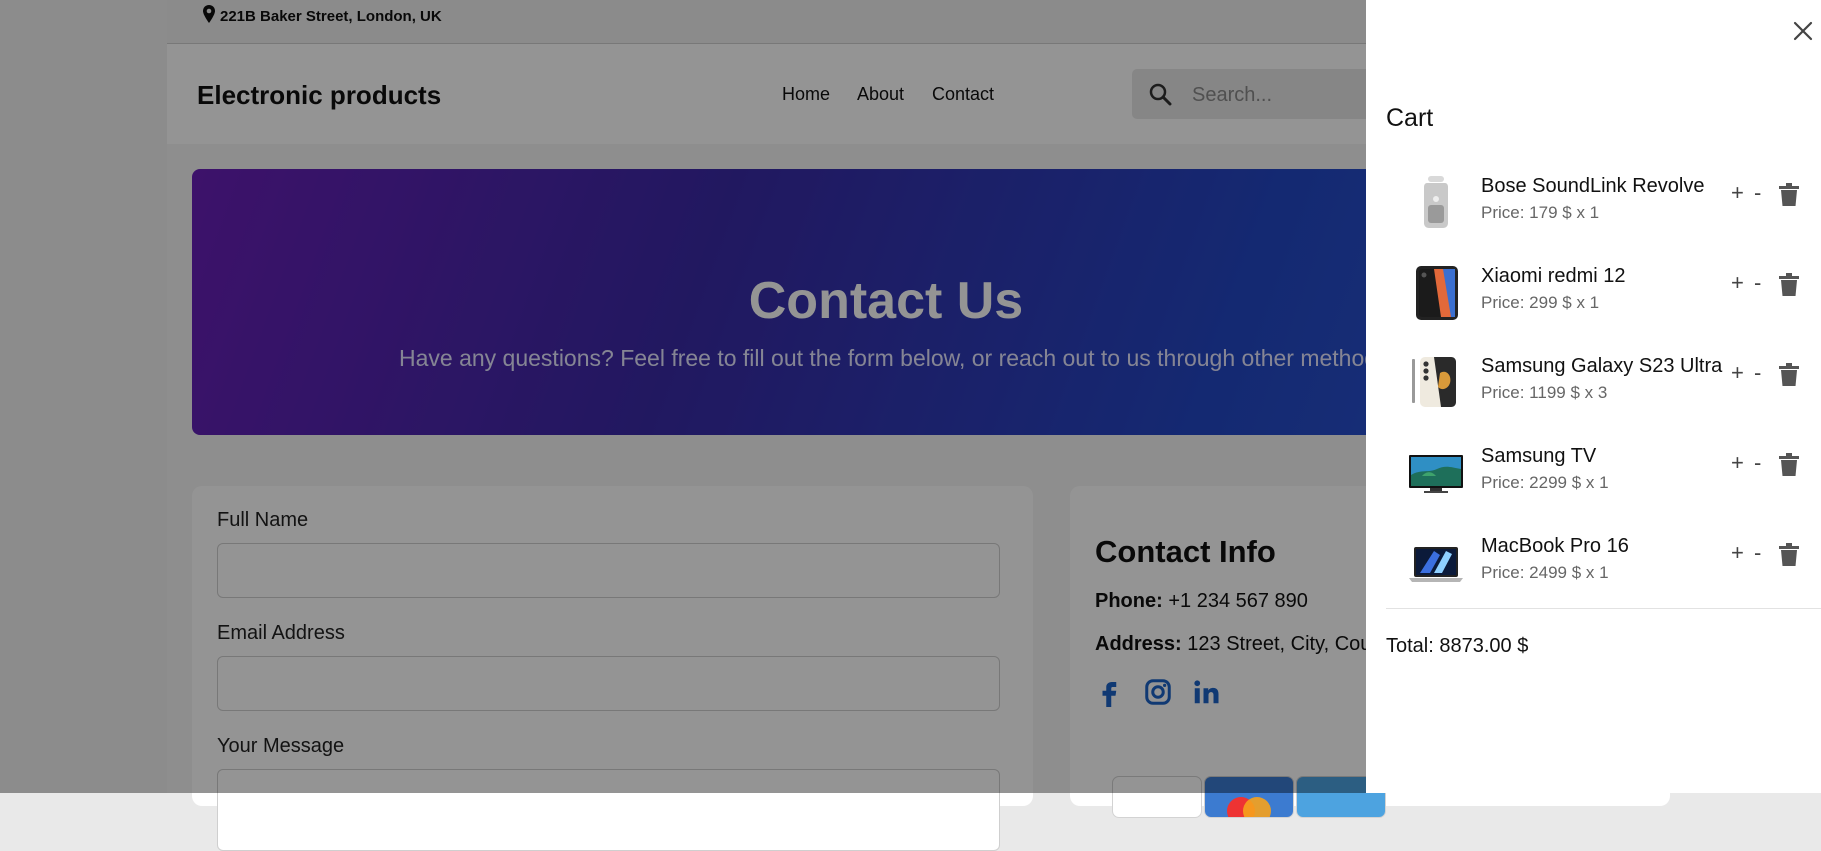  What do you see at coordinates (1545, 572) in the screenshot?
I see `cart-item-price: Price: 2499 $ x 1` at bounding box center [1545, 572].